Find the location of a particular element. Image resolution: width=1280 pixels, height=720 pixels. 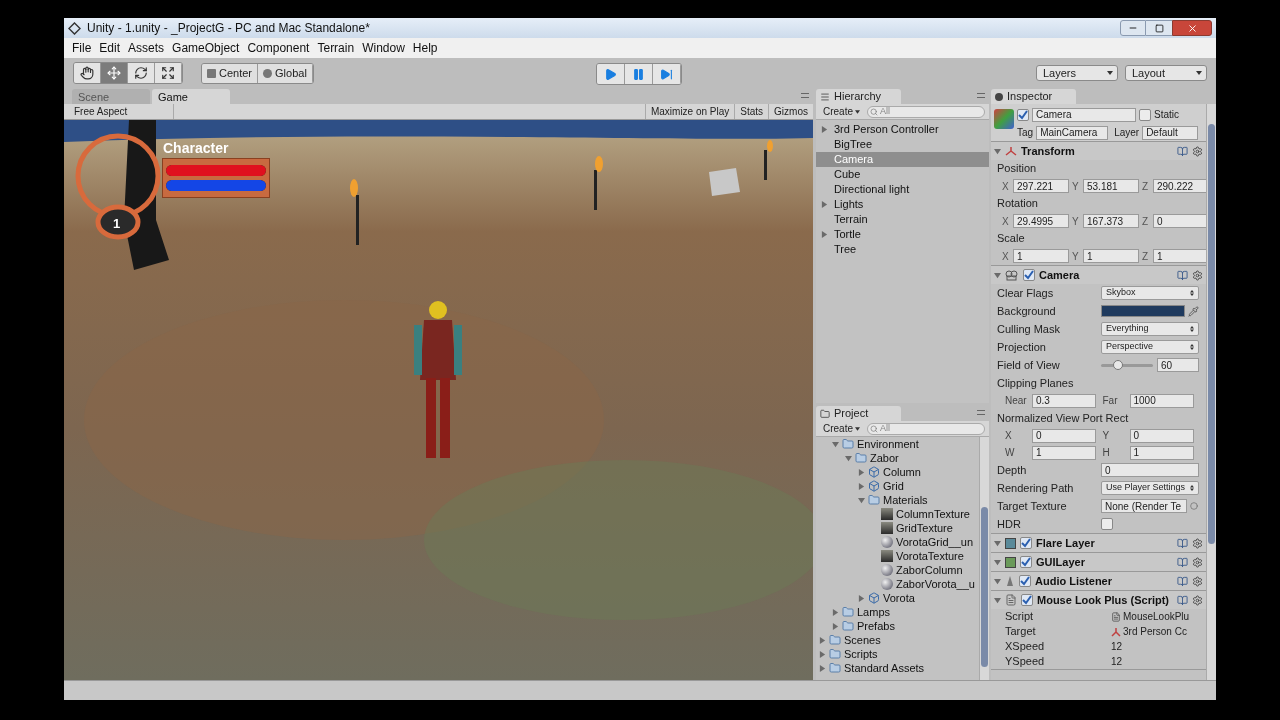

project-item: ZaborColumn is located at coordinates (897, 570).